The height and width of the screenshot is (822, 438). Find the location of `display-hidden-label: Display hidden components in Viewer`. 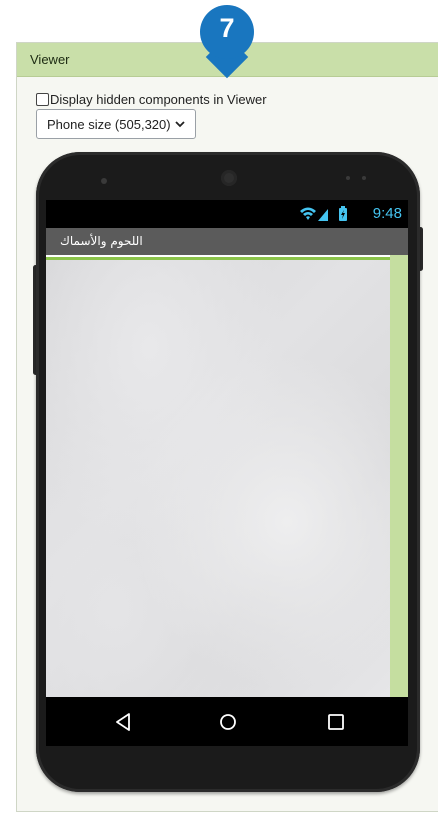

display-hidden-label: Display hidden components in Viewer is located at coordinates (158, 99).